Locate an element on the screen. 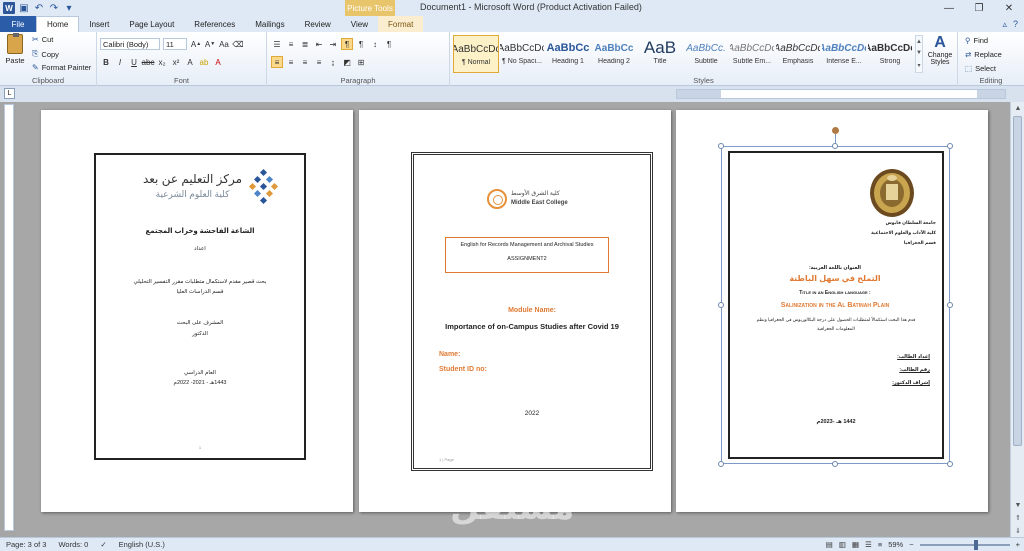 This screenshot has height=551, width=1024. prev-page-icon: ⇑ is located at coordinates (1017, 518).